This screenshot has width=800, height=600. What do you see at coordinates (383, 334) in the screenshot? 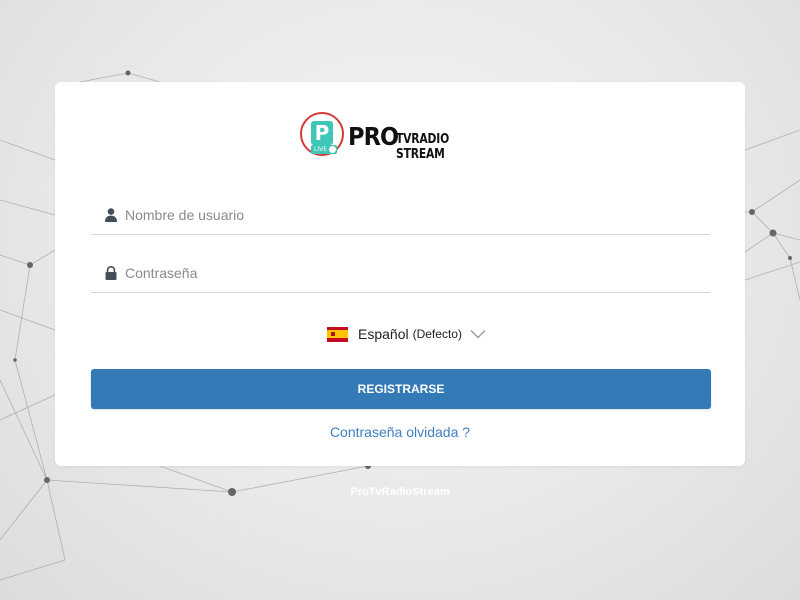
I see `language-name: Español` at bounding box center [383, 334].